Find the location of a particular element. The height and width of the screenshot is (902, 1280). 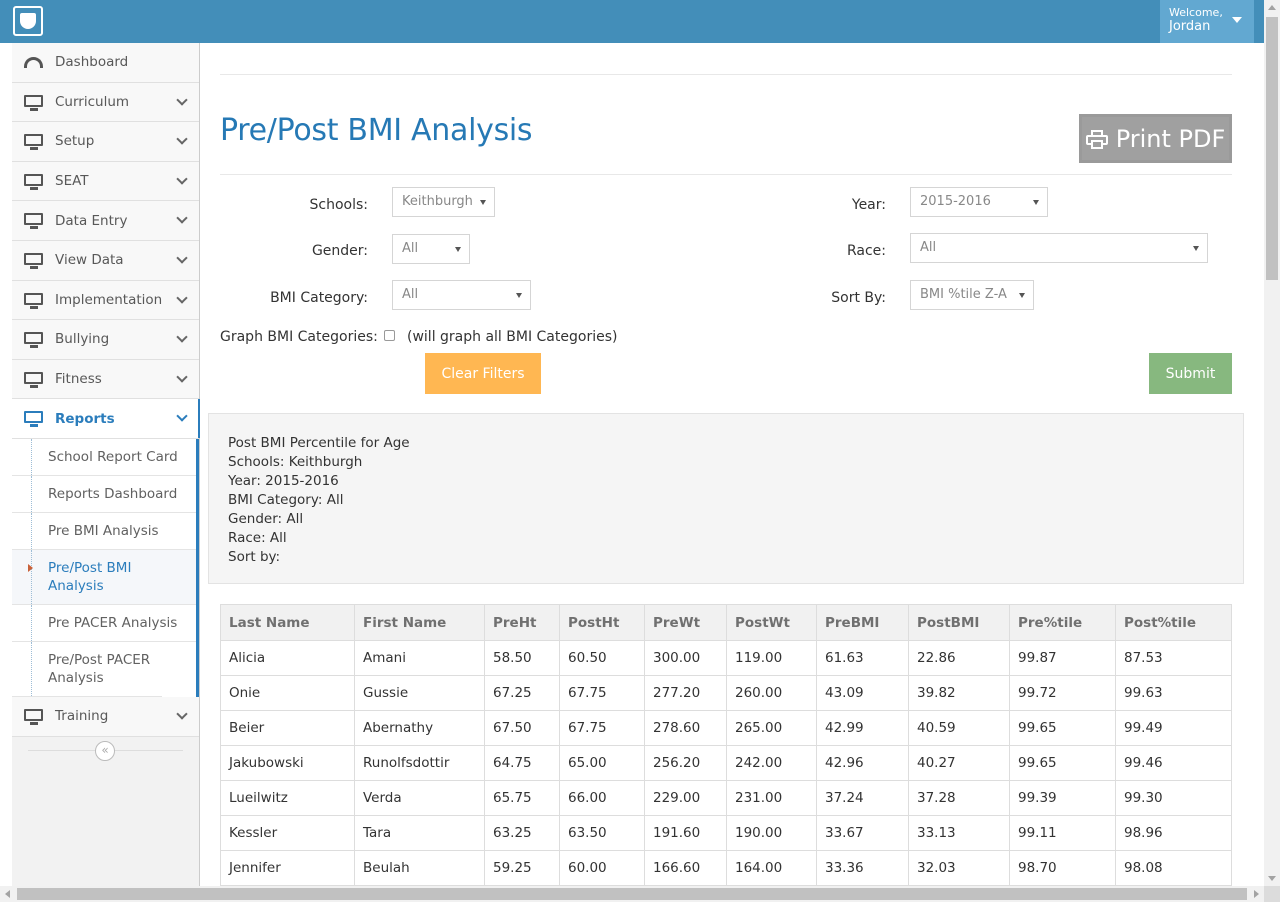

table-cell: 191.60 is located at coordinates (685, 833).